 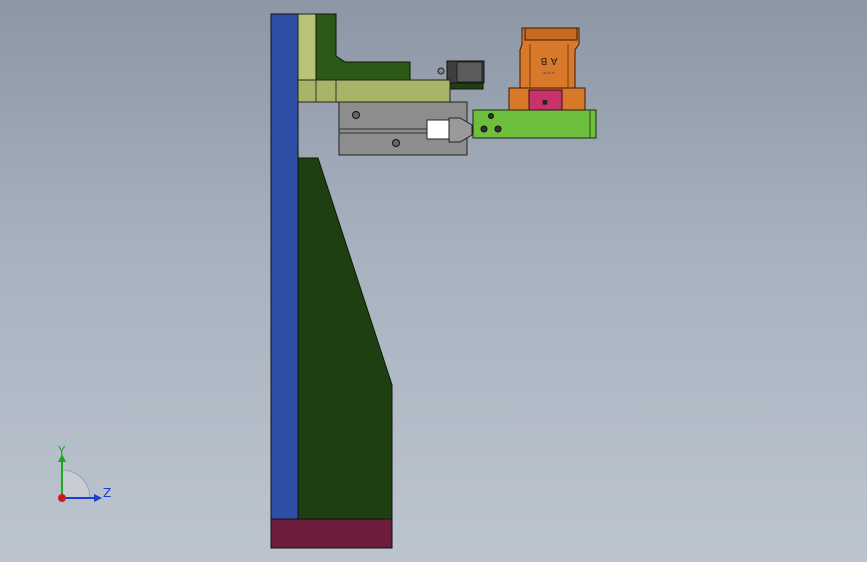 What do you see at coordinates (441, 71) in the screenshot?
I see `sensor-screw` at bounding box center [441, 71].